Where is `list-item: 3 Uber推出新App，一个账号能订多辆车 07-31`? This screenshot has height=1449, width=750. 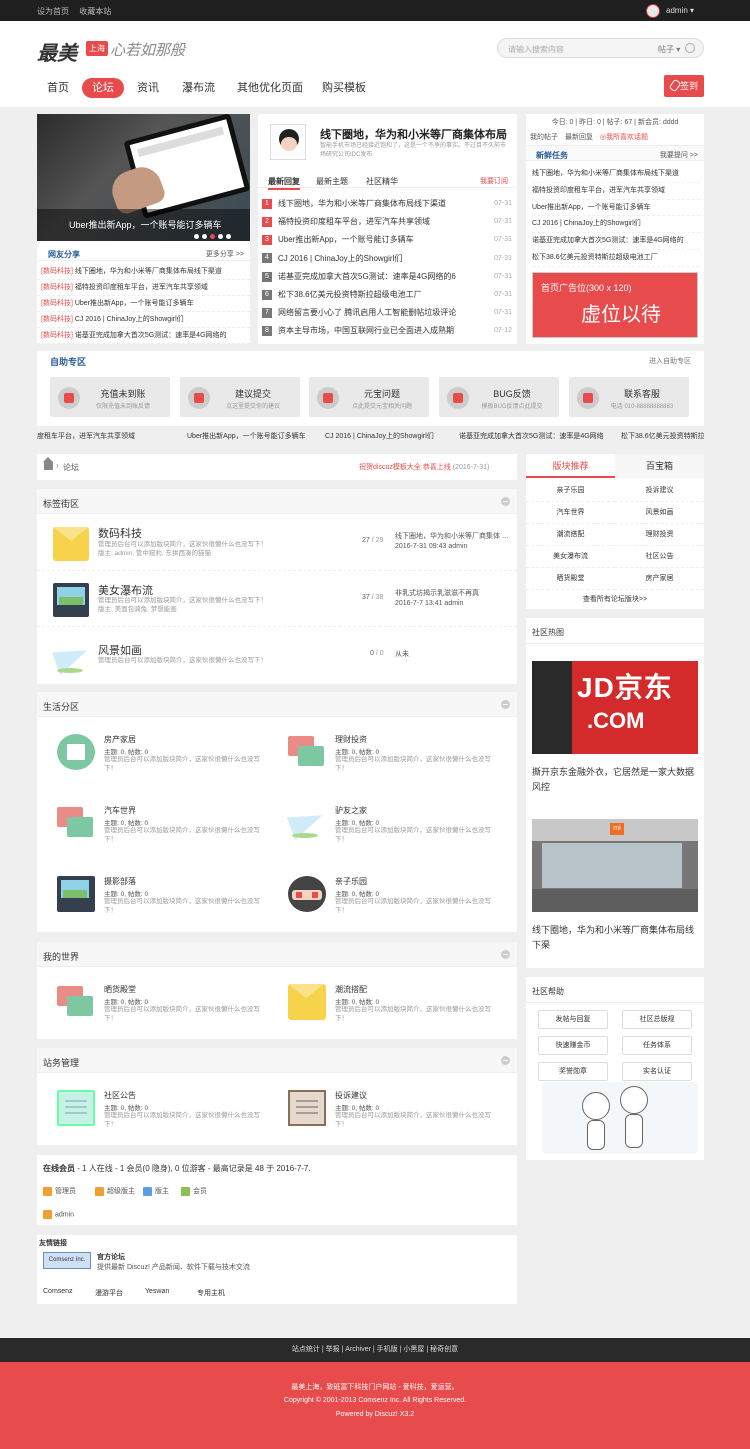 list-item: 3 Uber推出新App，一个账号能订多辆车 07-31 is located at coordinates (388, 240).